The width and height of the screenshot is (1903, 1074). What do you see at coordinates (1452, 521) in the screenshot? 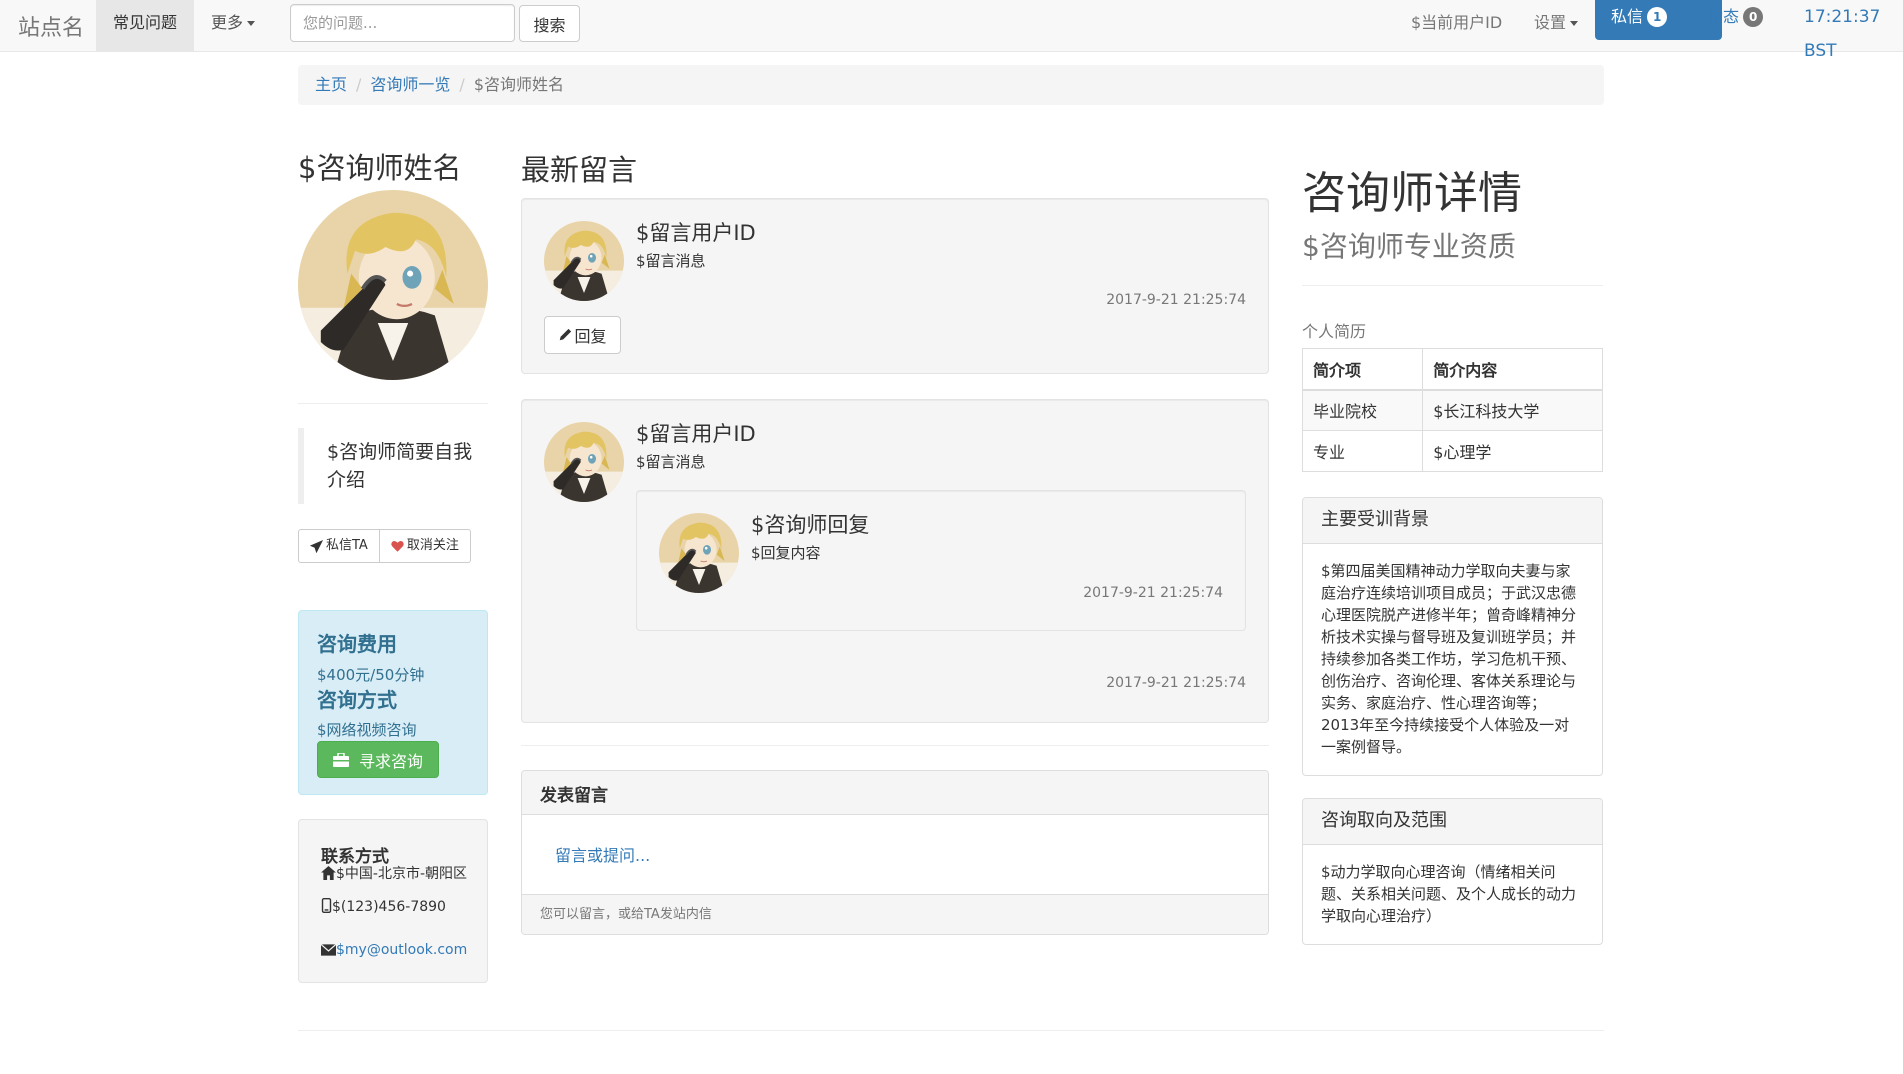
I see `training-title: 主要受训背景` at bounding box center [1452, 521].